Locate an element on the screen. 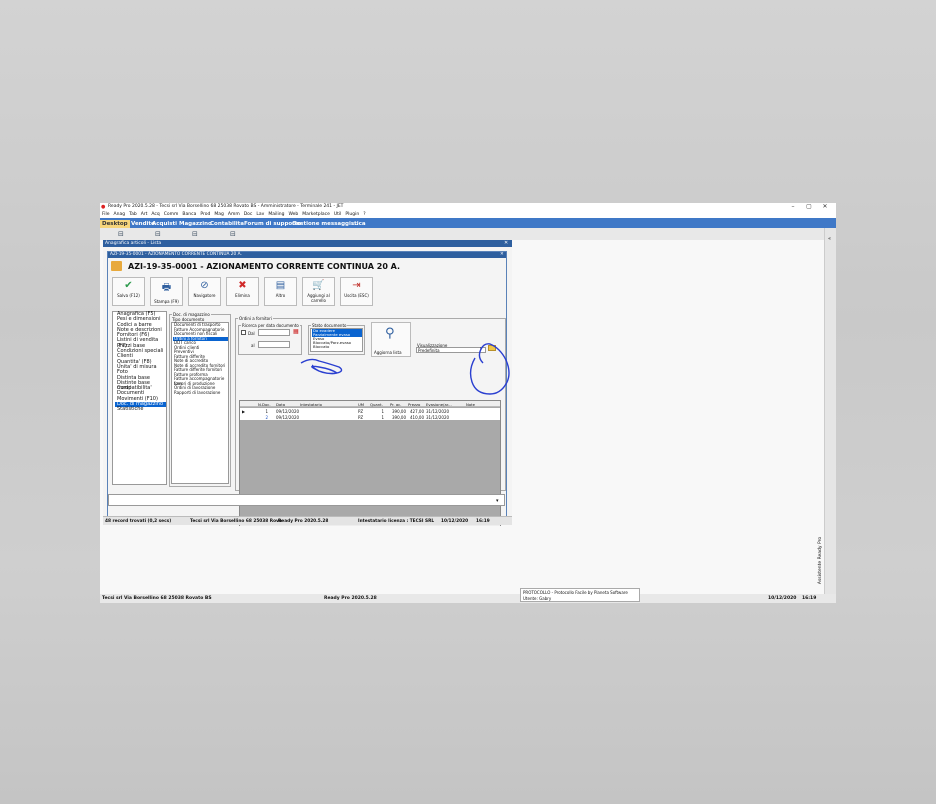 This screenshot has width=936, height=804. status-version: Ready Pro 2020.5.28 is located at coordinates (303, 521).